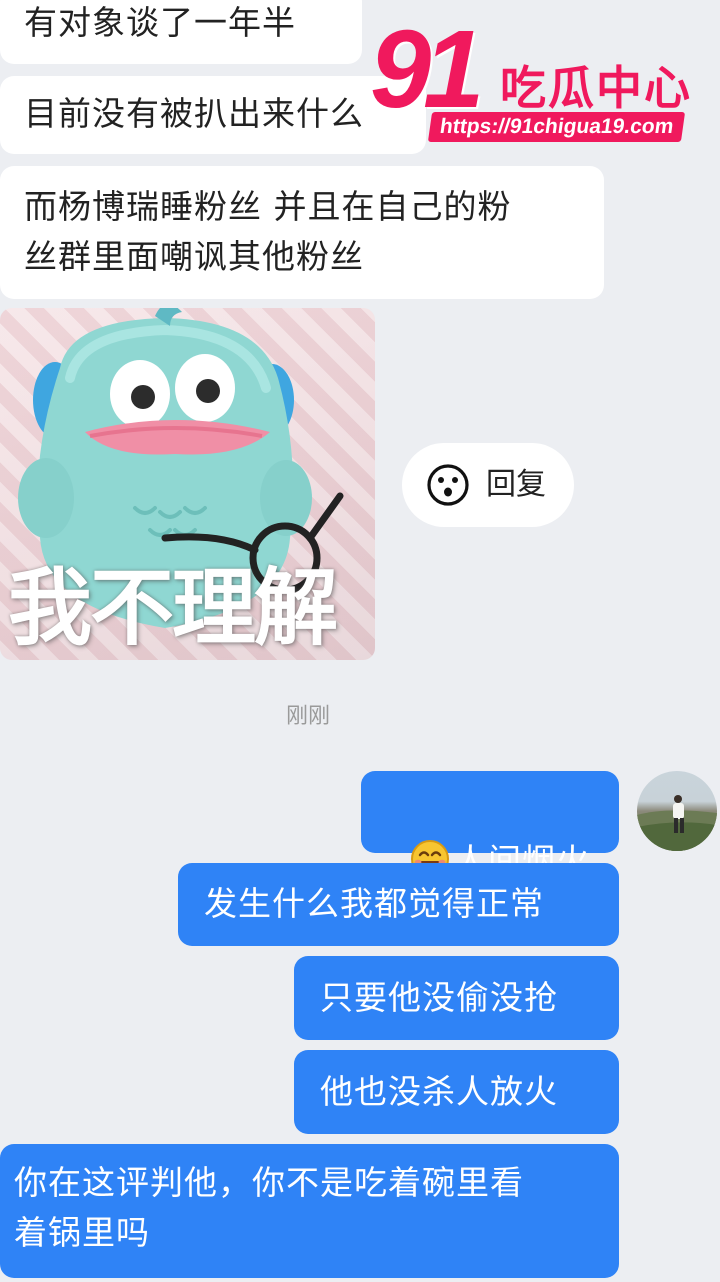  I want to click on reply-button: 回复, so click(488, 485).